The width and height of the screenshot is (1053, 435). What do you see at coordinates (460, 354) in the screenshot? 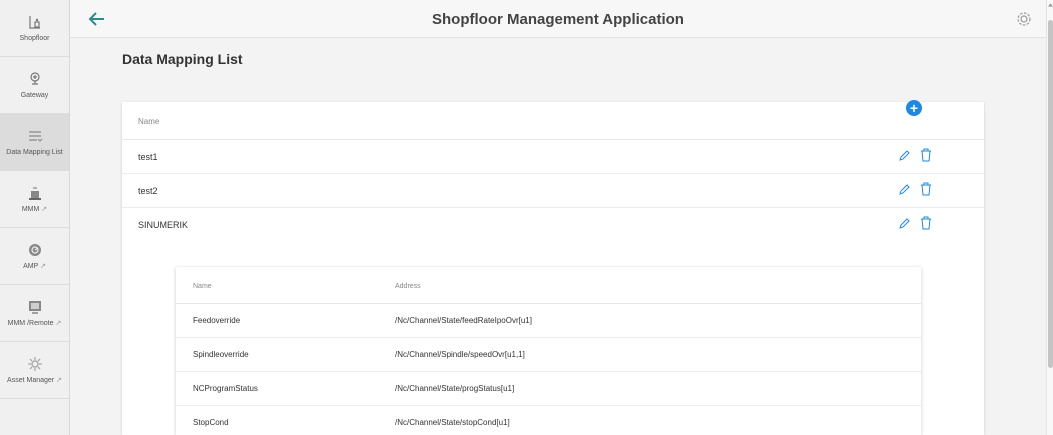
I see `cell-address: /Nc/Channel/Spindle/speedOvr[u1,1]` at bounding box center [460, 354].